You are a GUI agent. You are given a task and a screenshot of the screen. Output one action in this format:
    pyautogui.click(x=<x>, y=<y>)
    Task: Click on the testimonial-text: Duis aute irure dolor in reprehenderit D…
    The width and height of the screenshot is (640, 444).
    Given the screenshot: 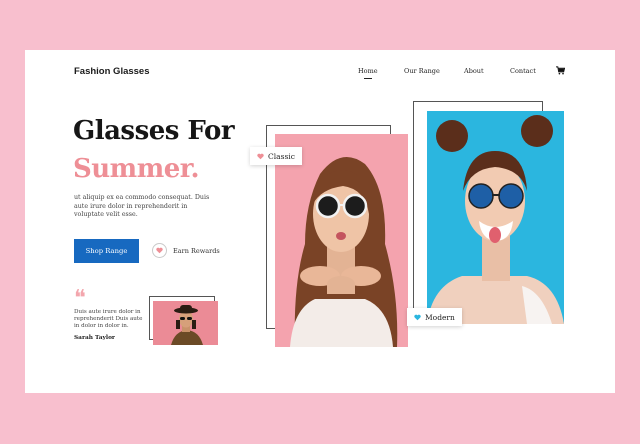 What is the action you would take?
    pyautogui.click(x=108, y=319)
    